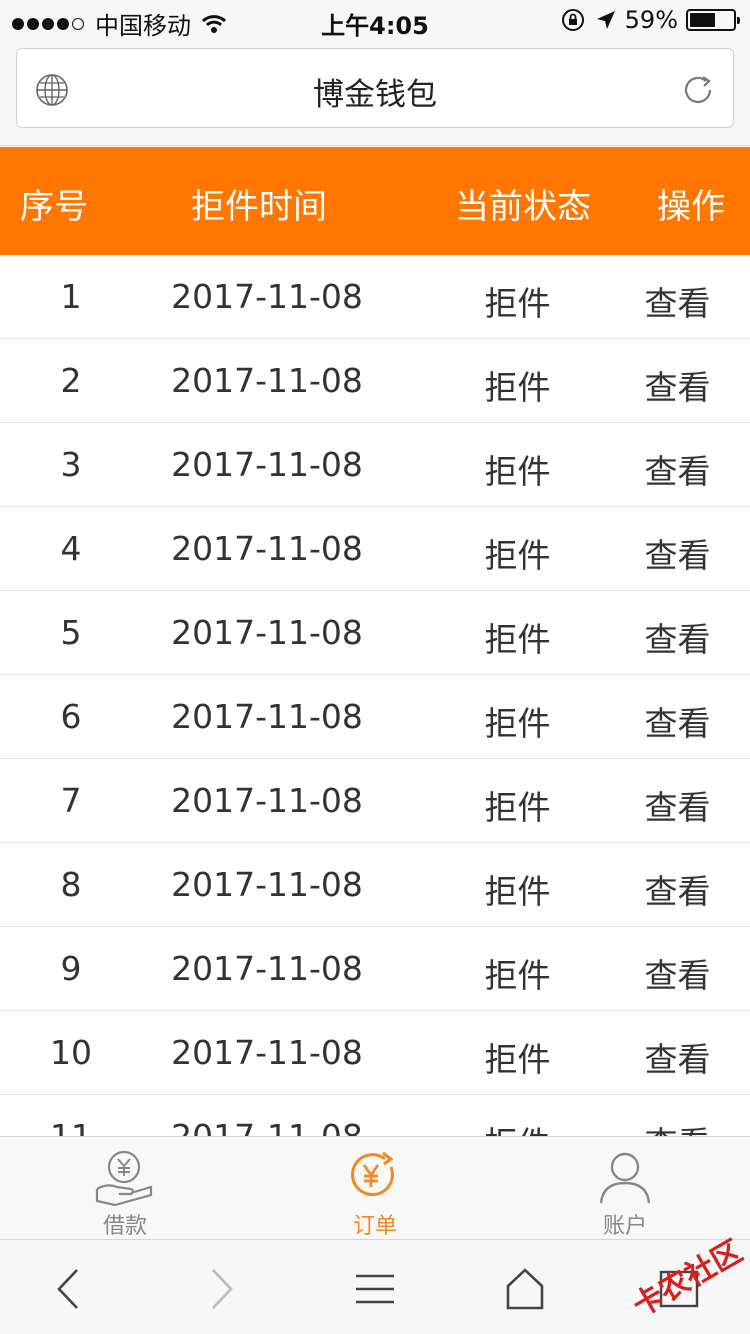 The image size is (750, 1334). What do you see at coordinates (71, 1052) in the screenshot?
I see `row-index: 10` at bounding box center [71, 1052].